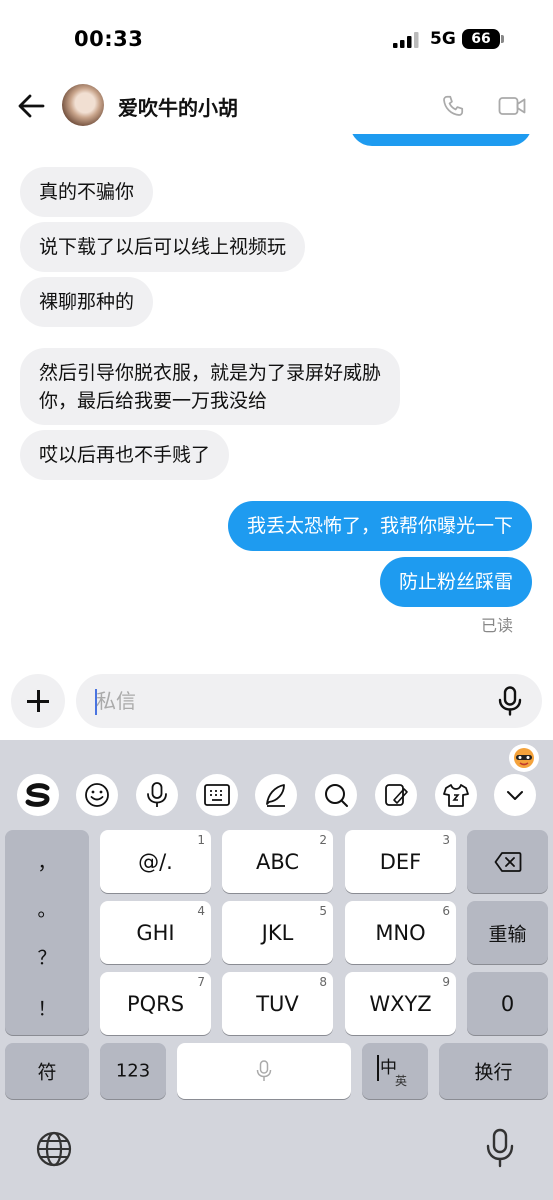  What do you see at coordinates (323, 911) in the screenshot?
I see `key-number: 5` at bounding box center [323, 911].